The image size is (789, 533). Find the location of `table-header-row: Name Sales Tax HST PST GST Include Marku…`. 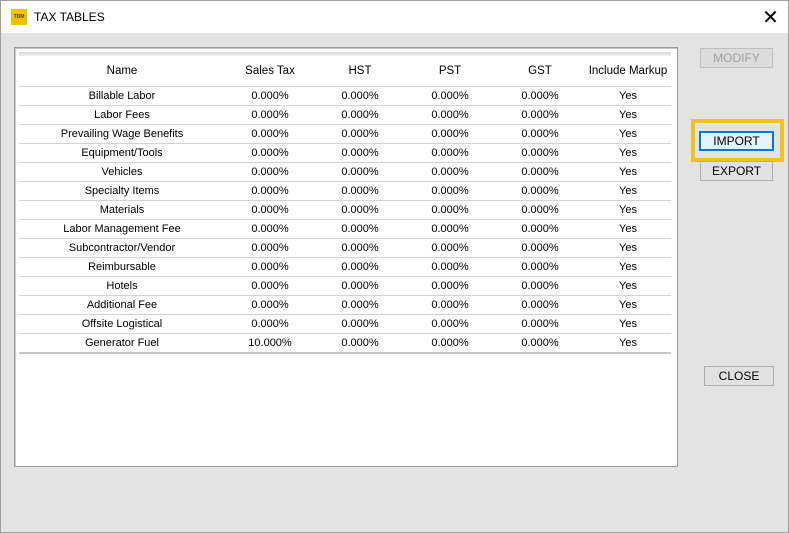

table-header-row: Name Sales Tax HST PST GST Include Marku… is located at coordinates (345, 71).